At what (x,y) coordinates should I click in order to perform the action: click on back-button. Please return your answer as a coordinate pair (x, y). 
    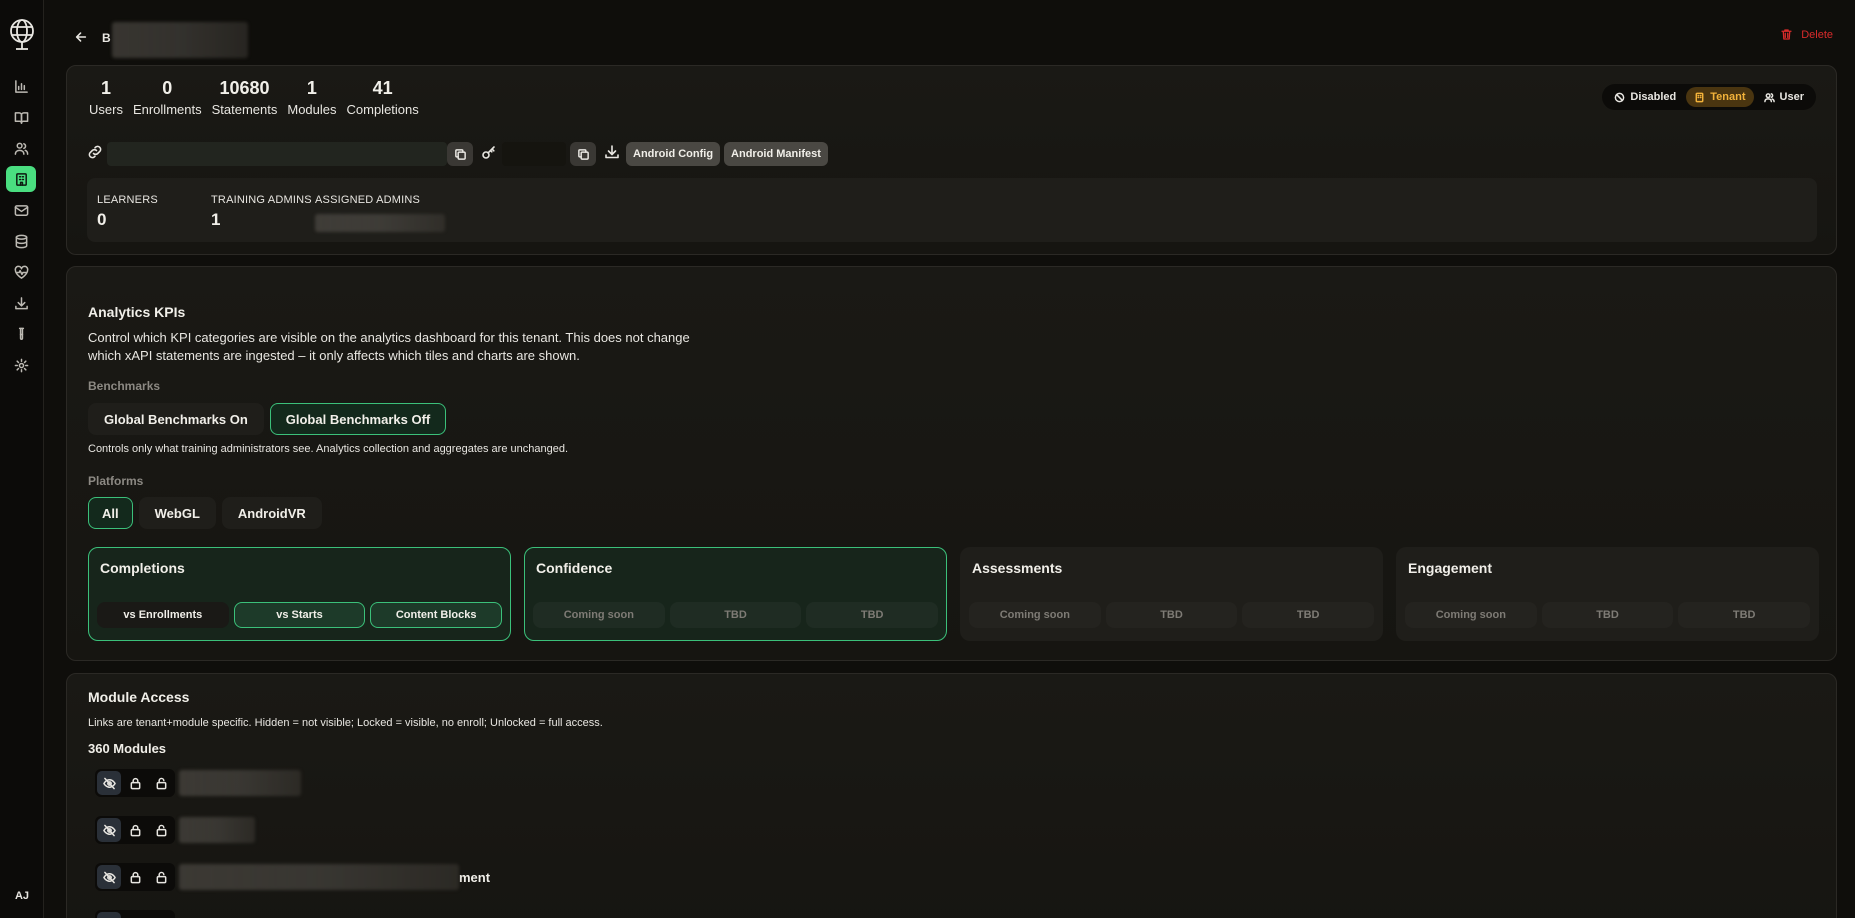
    Looking at the image, I should click on (83, 39).